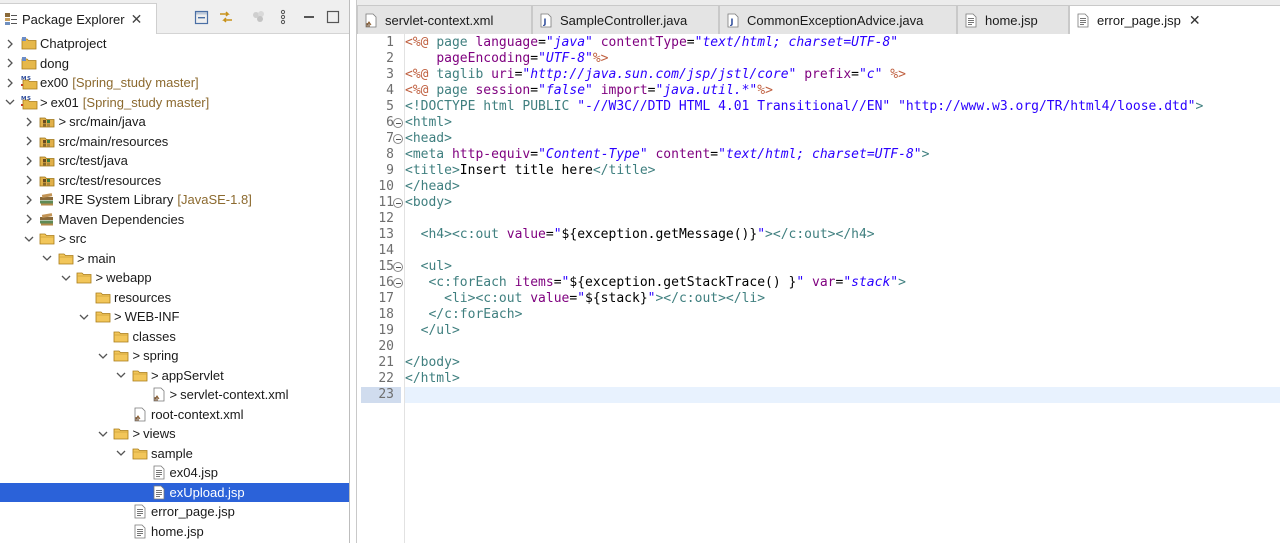  What do you see at coordinates (118, 317) in the screenshot?
I see `tree-item-prefix: >` at bounding box center [118, 317].